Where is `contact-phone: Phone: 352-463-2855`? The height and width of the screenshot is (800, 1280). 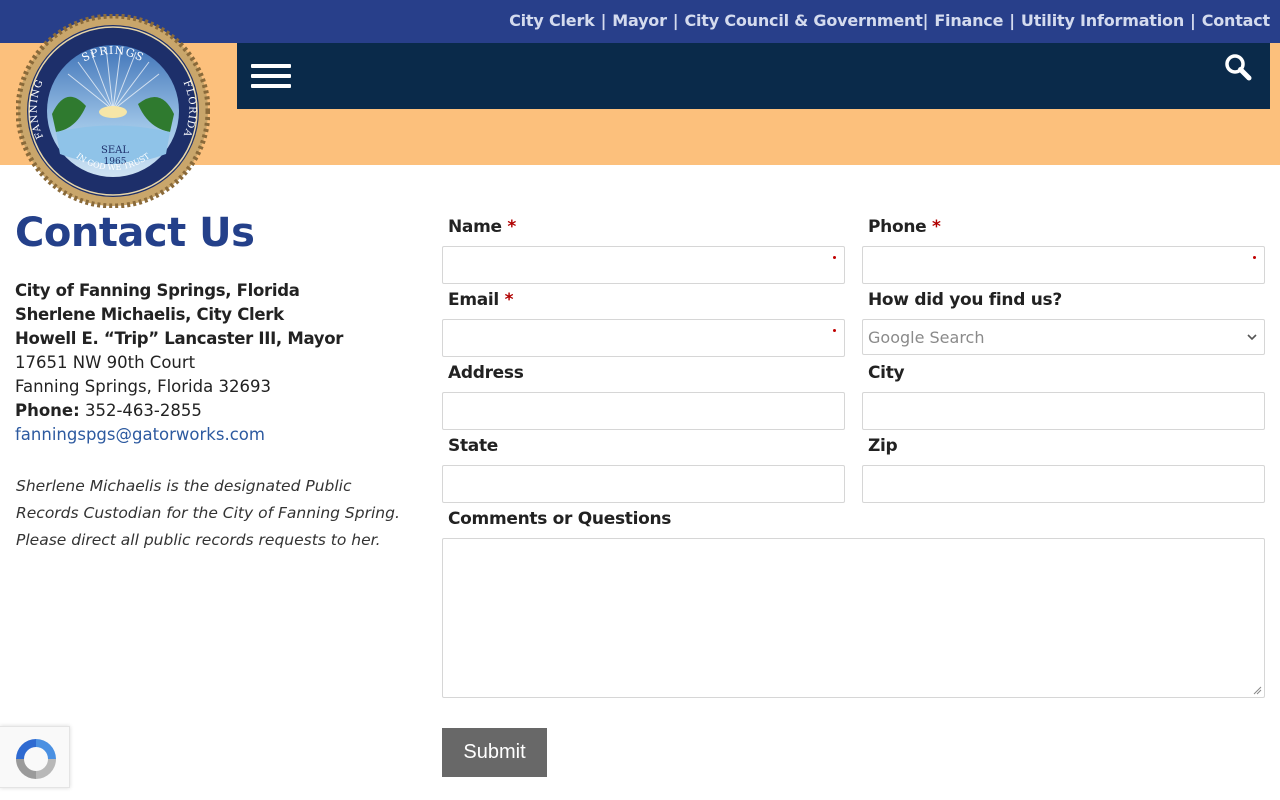
contact-phone: Phone: 352-463-2855 is located at coordinates (215, 411).